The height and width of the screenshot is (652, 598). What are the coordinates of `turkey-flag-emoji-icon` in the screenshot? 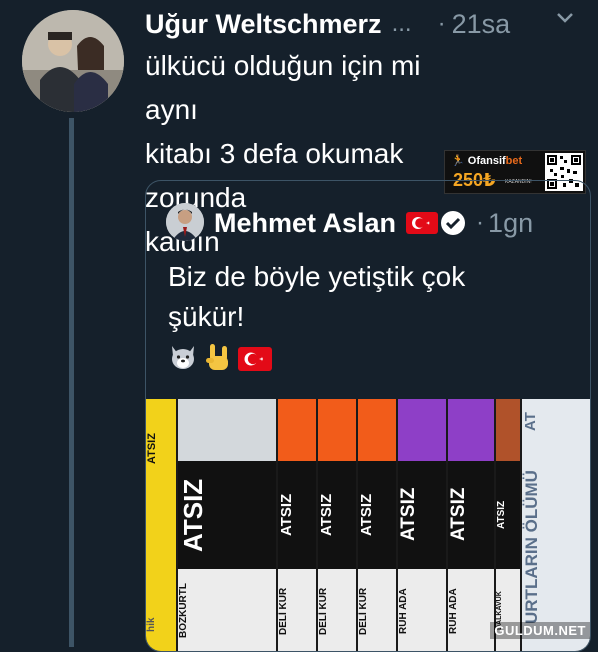 It's located at (255, 359).